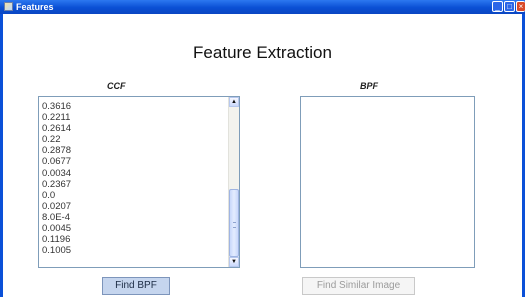 The image size is (525, 297). Describe the element at coordinates (56, 217) in the screenshot. I see `ccf-value-item: 8.0E-4` at that location.